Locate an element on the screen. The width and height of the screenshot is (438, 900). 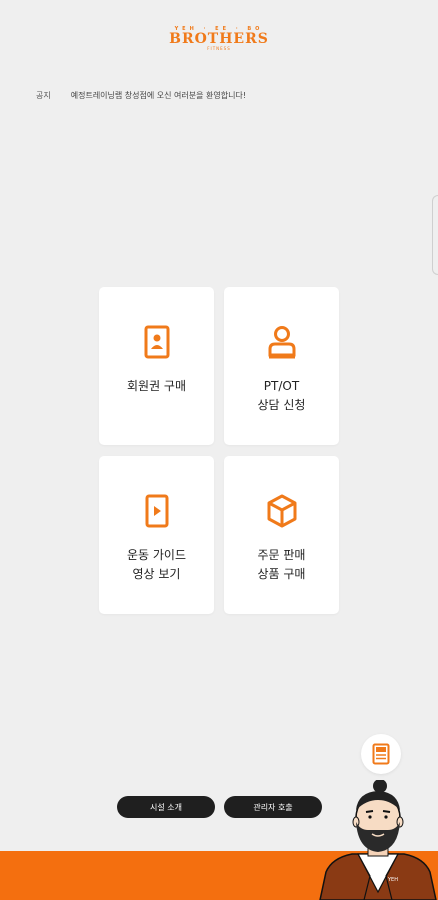
document-fab-button is located at coordinates (381, 754).